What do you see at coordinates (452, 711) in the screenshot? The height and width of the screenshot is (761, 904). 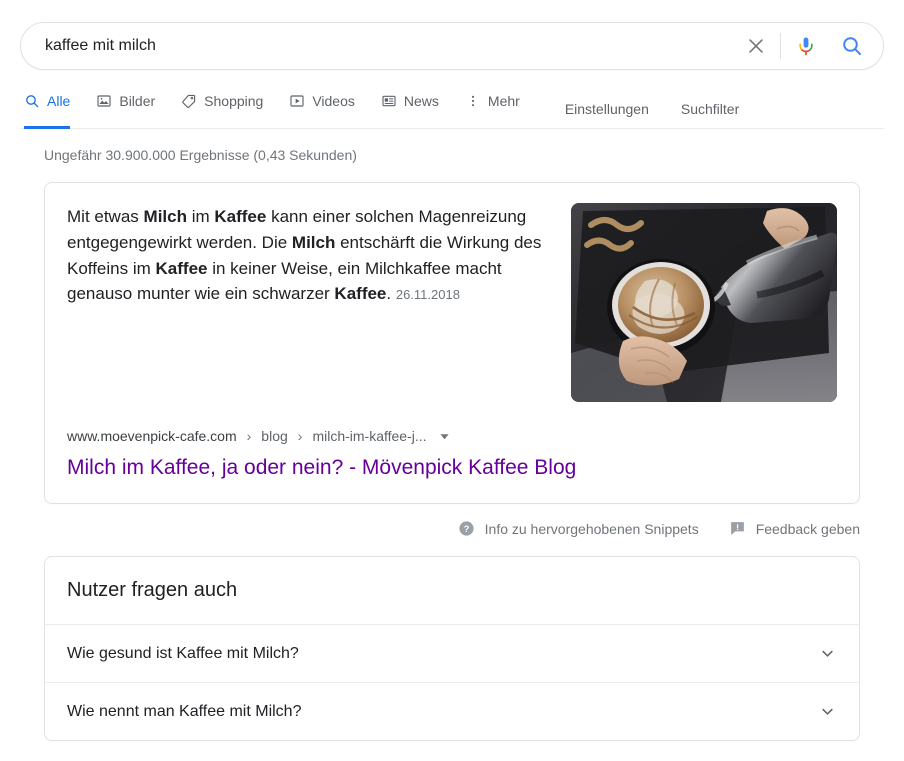 I see `people-also-ask-item: Wie nennt man Kaffee mit Milch?` at bounding box center [452, 711].